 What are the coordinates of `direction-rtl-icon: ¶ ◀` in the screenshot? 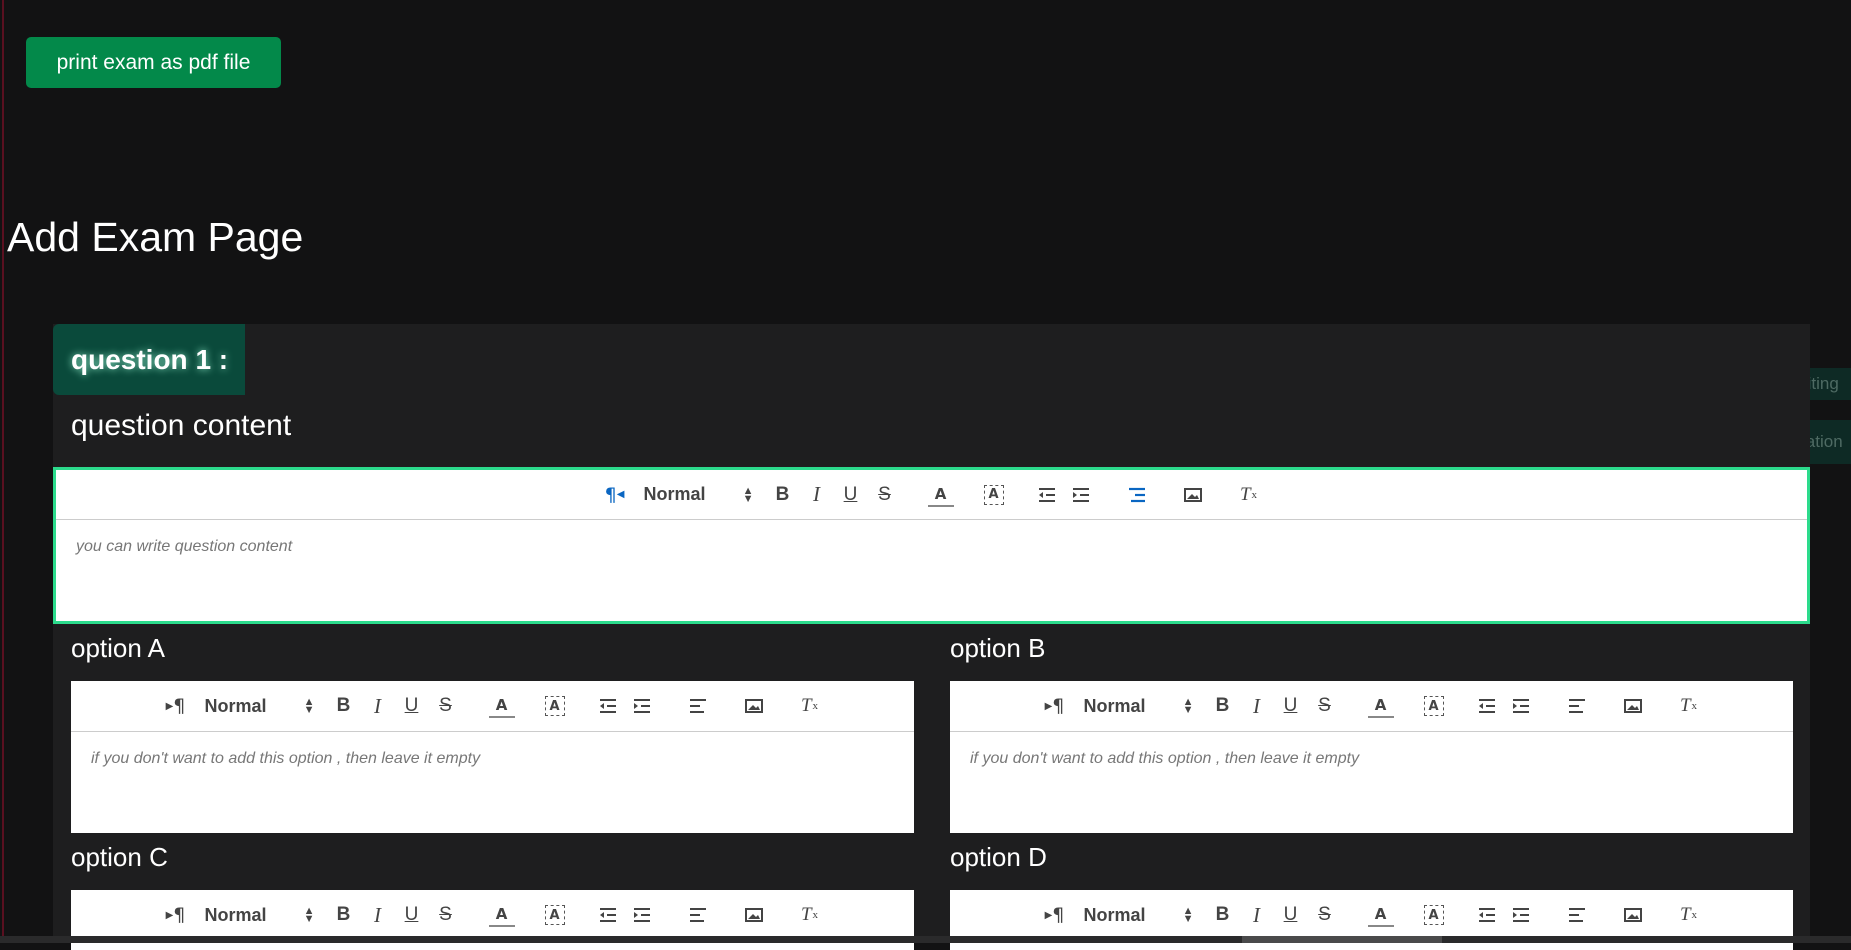 It's located at (615, 495).